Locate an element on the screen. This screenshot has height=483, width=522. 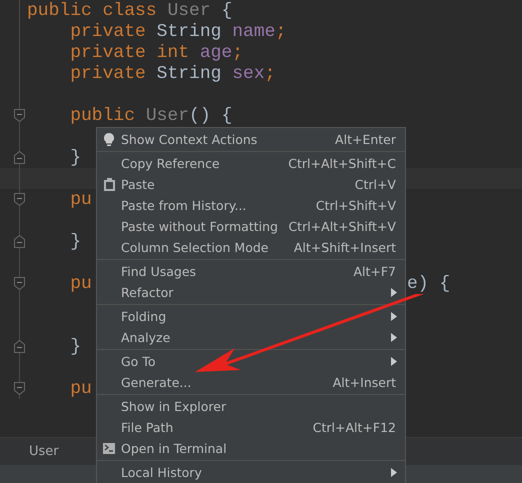
menu-item: Paste without Formatting Ctrl+Alt+Shift+V is located at coordinates (251, 226).